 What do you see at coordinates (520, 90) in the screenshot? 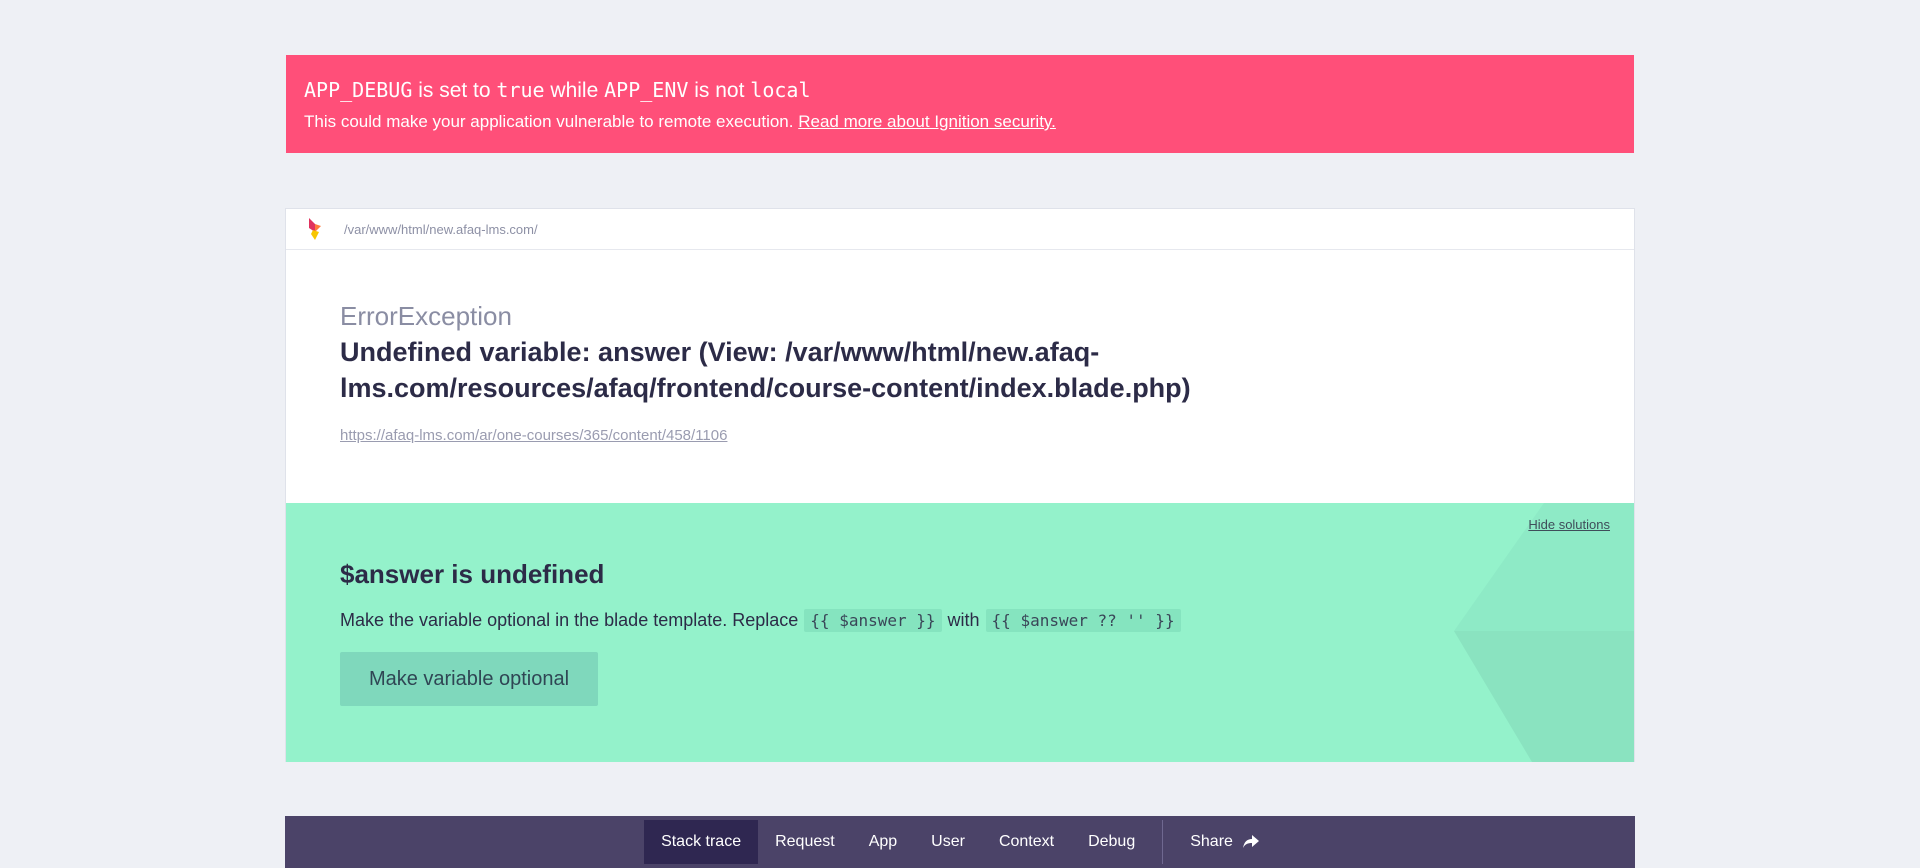
I see `banner-key-true: true` at bounding box center [520, 90].